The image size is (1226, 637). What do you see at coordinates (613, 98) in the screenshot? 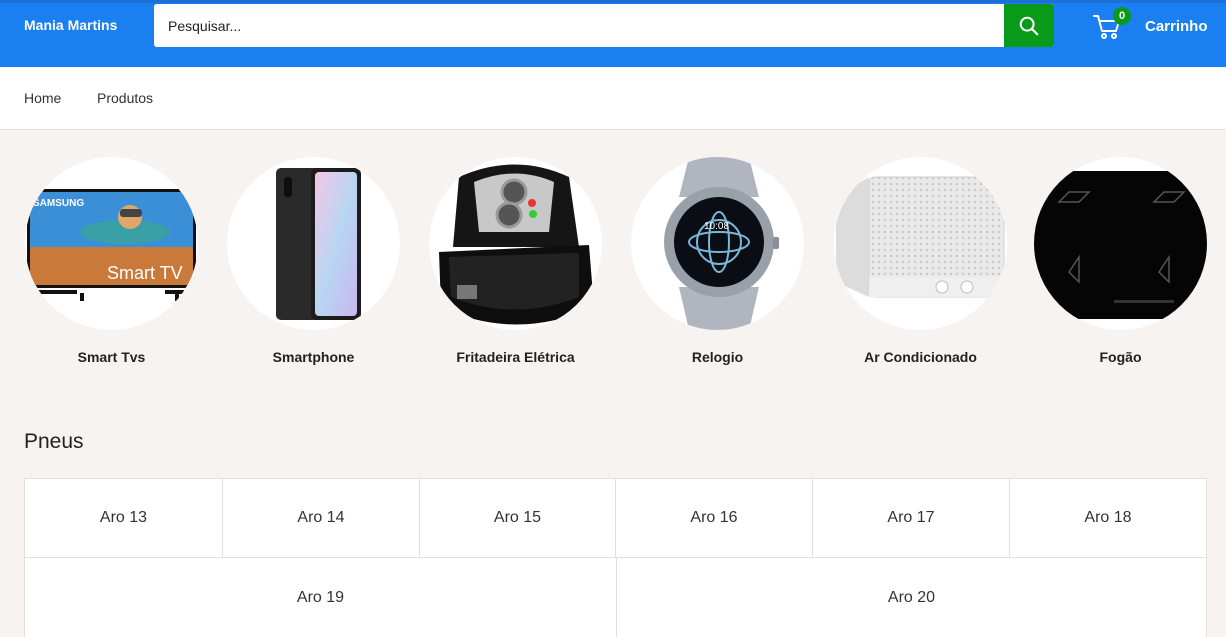
I see `main-nav: Home Produtos` at bounding box center [613, 98].